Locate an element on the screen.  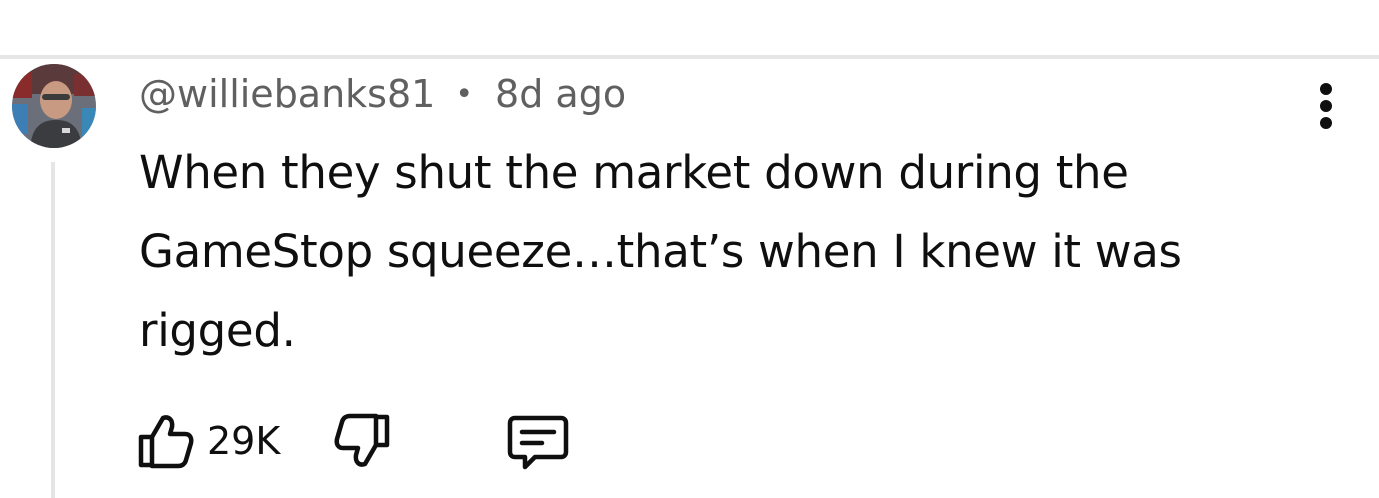
avatar-image is located at coordinates (54, 106).